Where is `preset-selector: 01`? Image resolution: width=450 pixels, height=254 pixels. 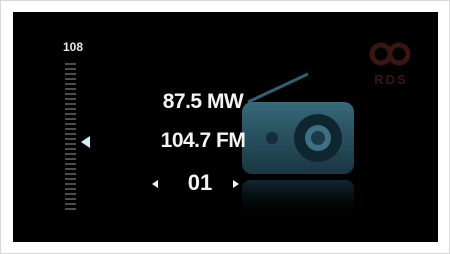
preset-selector: 01 is located at coordinates (198, 185).